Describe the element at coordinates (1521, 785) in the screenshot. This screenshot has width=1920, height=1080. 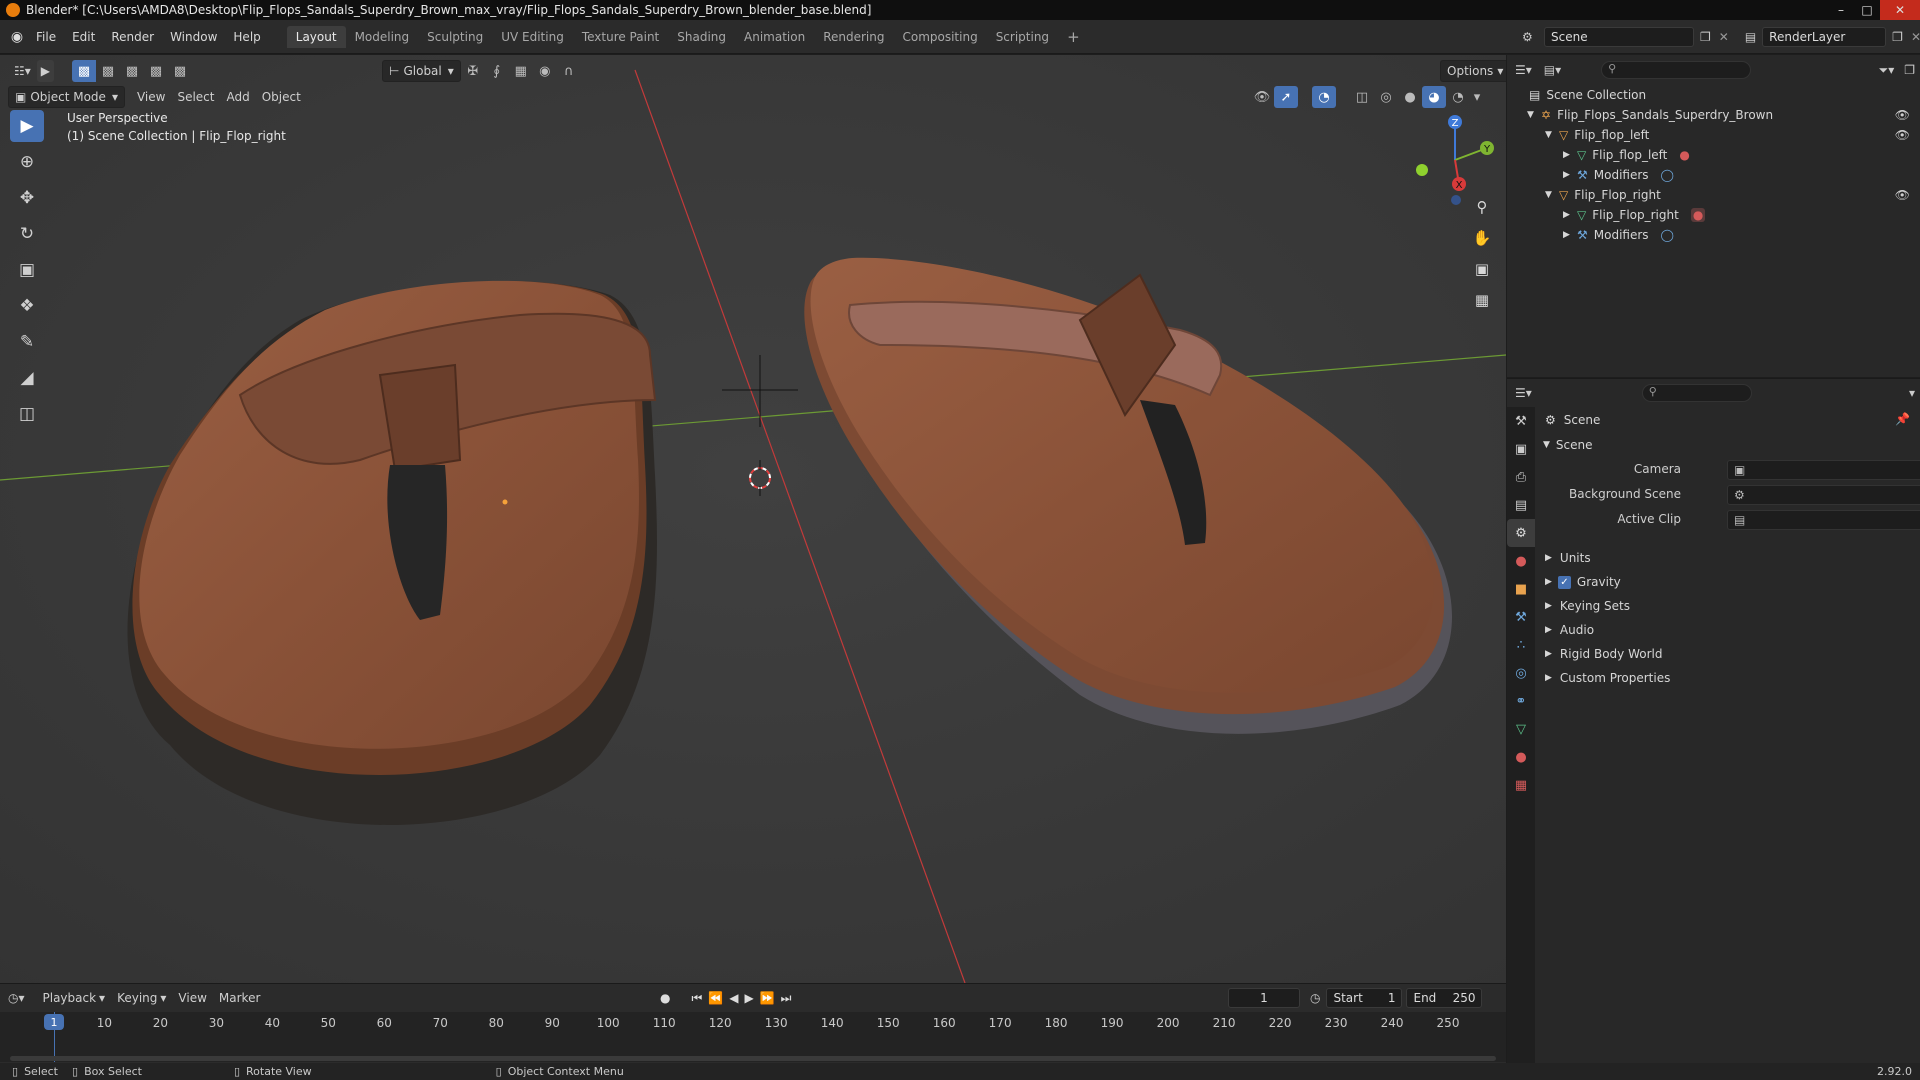
I see `texture-tab-icon: ▦` at that location.